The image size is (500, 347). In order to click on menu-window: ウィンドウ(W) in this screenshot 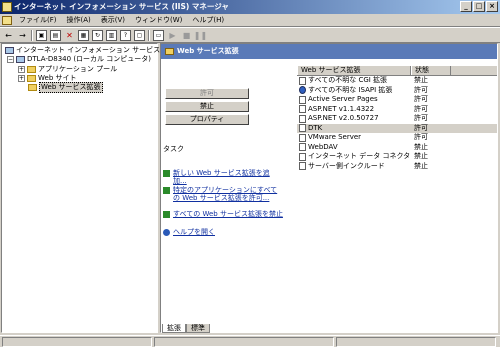, I will do `click(158, 20)`.